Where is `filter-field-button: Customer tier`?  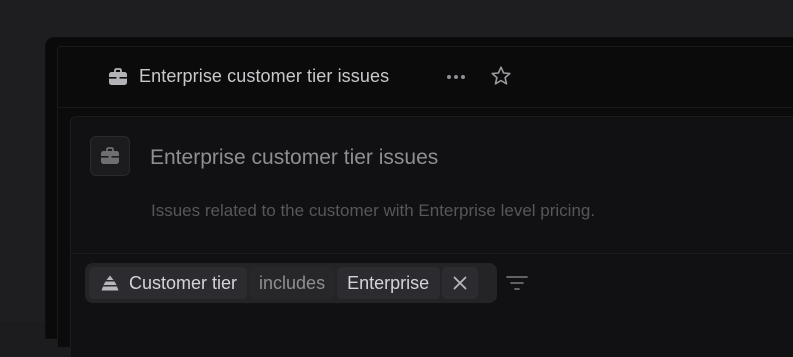
filter-field-button: Customer tier is located at coordinates (168, 283).